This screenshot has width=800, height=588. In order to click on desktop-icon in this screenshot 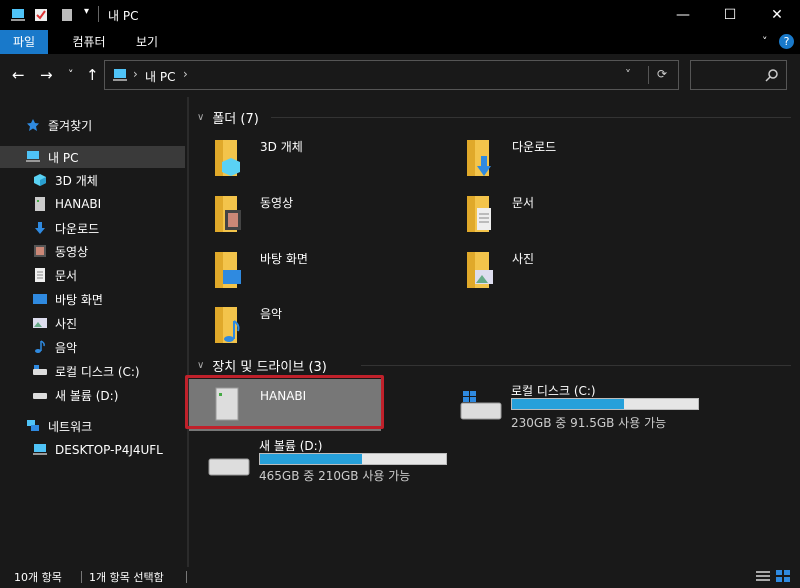, I will do `click(228, 270)`.